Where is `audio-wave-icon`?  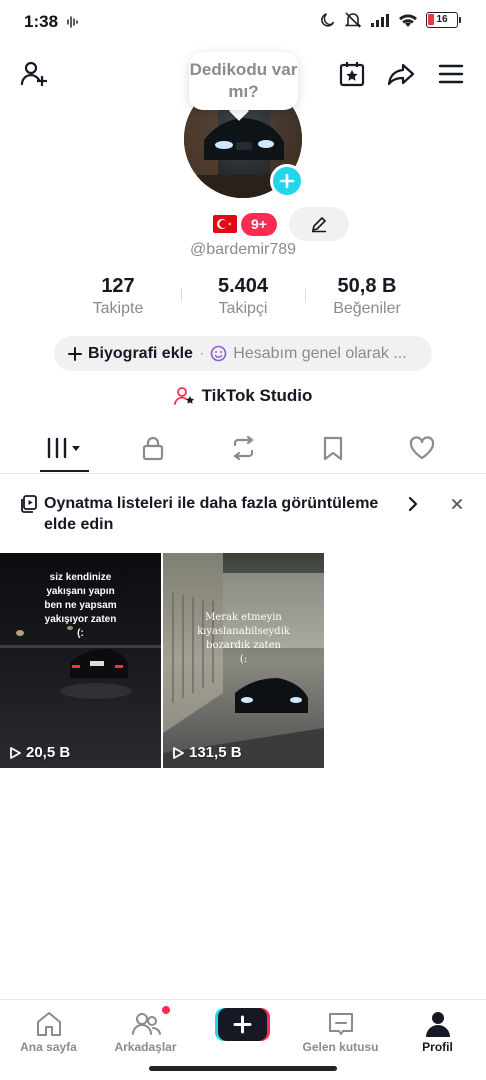 audio-wave-icon is located at coordinates (72, 22).